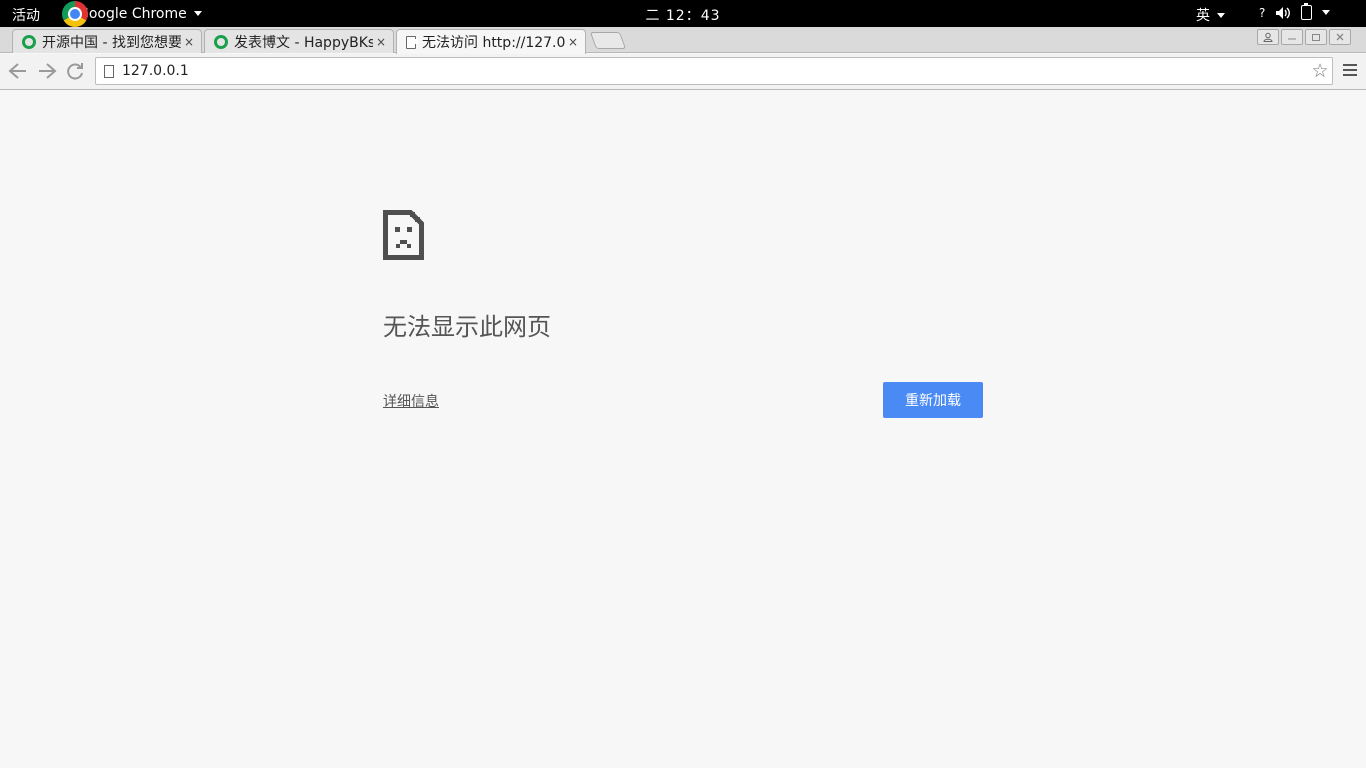 This screenshot has width=1366, height=768. What do you see at coordinates (1292, 37) in the screenshot?
I see `minimize-icon` at bounding box center [1292, 37].